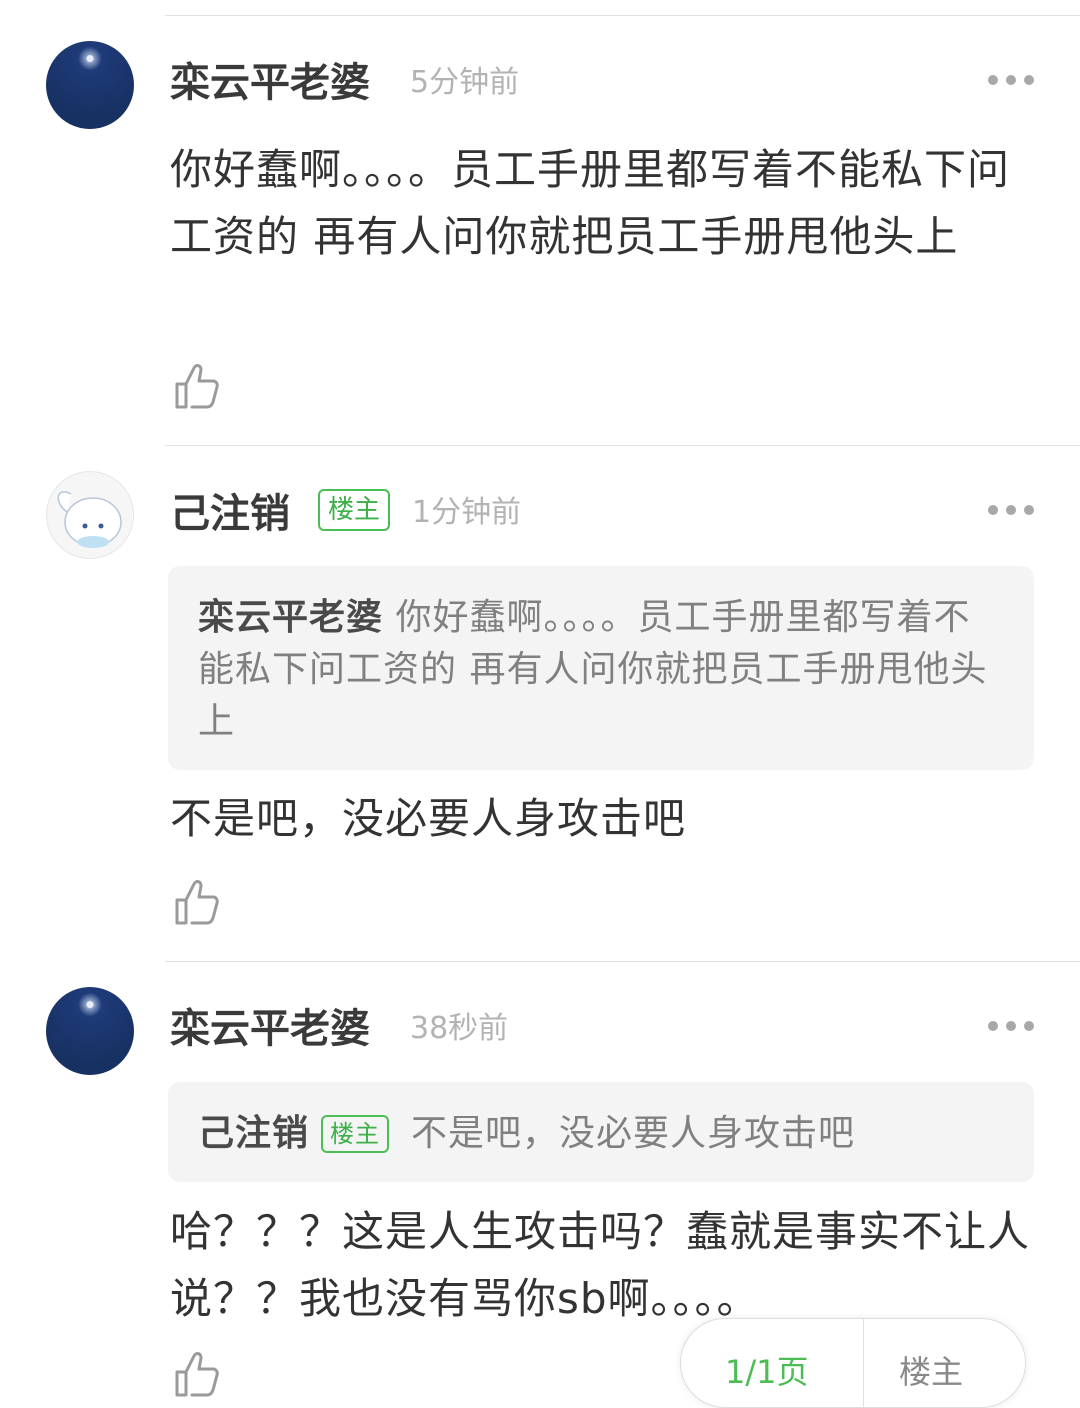  Describe the element at coordinates (254, 1133) in the screenshot. I see `quote-author: 己注销` at that location.